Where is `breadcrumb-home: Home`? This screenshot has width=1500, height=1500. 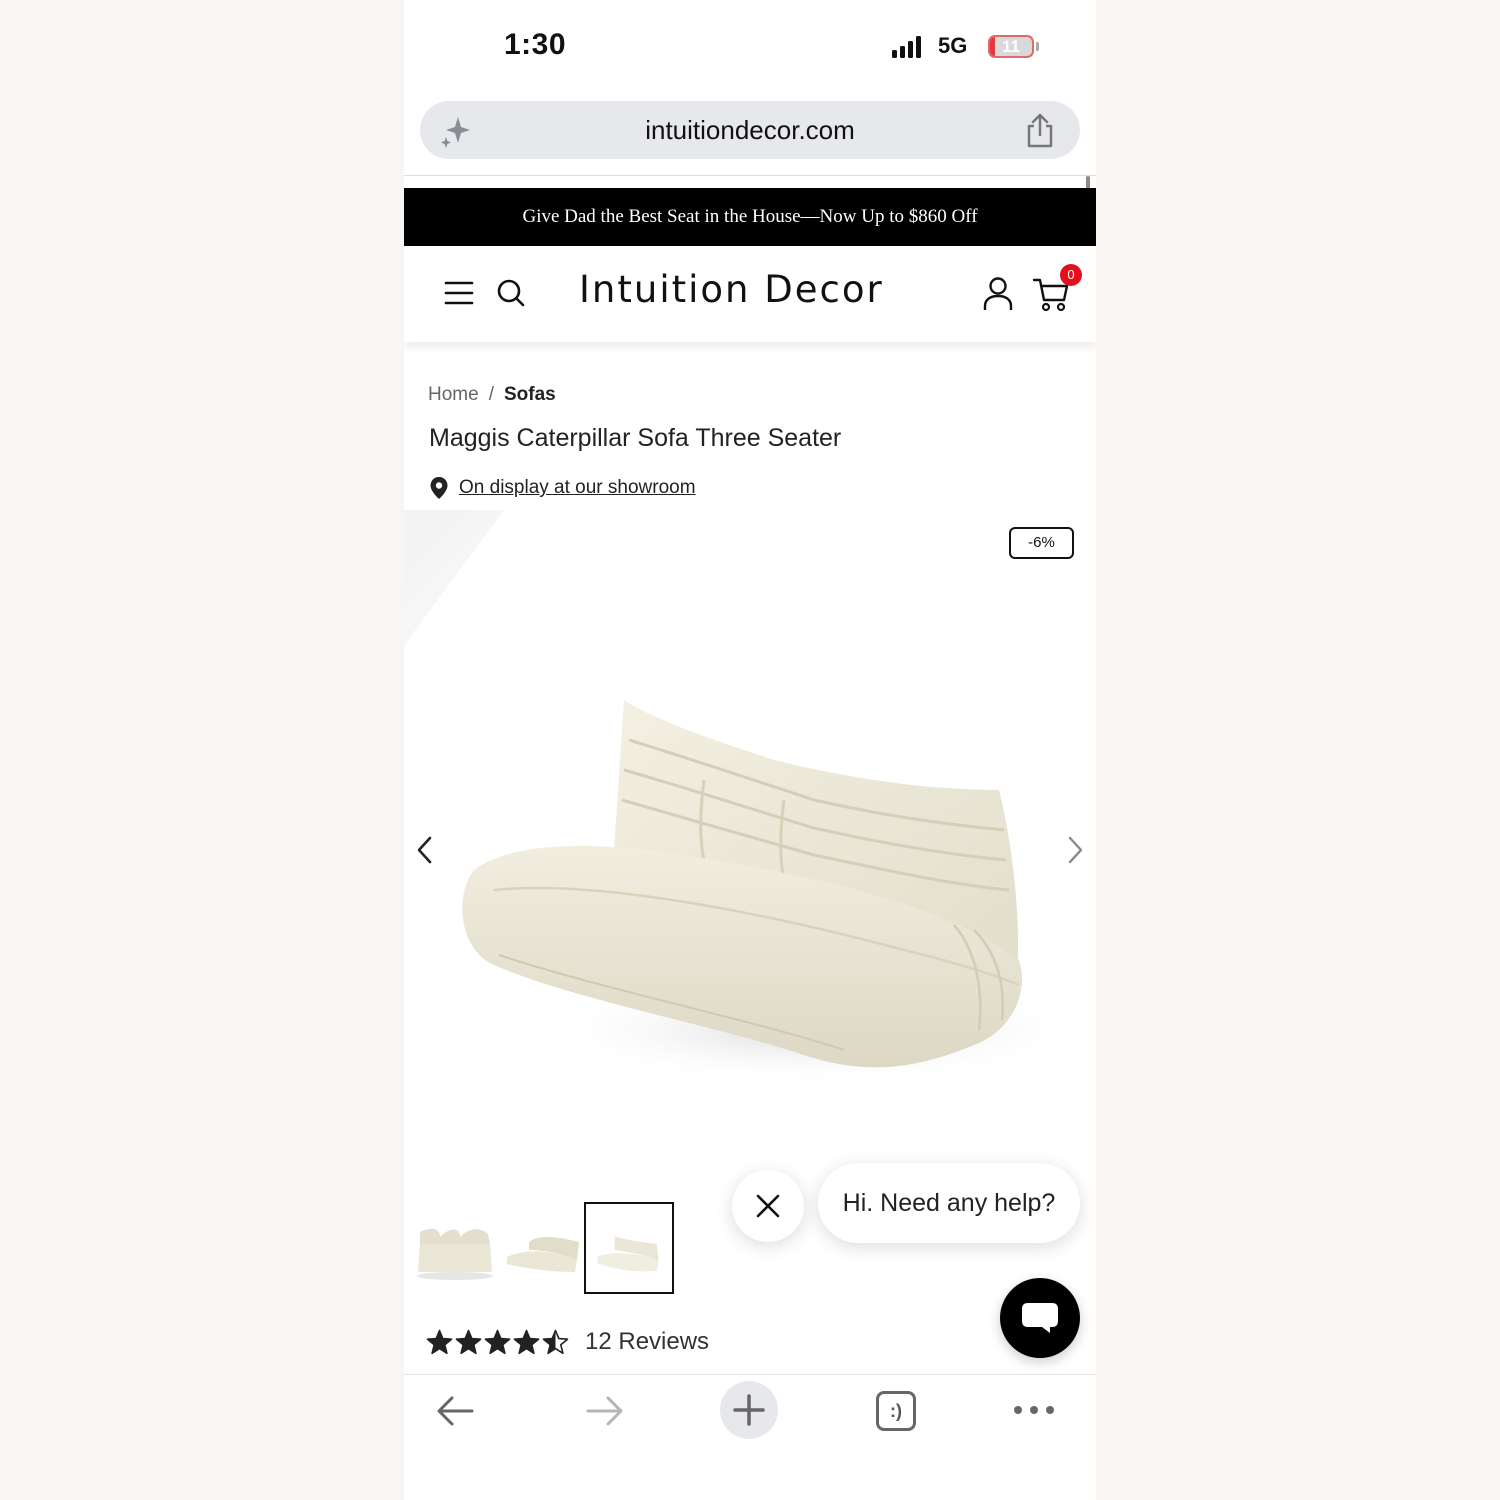 breadcrumb-home: Home is located at coordinates (453, 394).